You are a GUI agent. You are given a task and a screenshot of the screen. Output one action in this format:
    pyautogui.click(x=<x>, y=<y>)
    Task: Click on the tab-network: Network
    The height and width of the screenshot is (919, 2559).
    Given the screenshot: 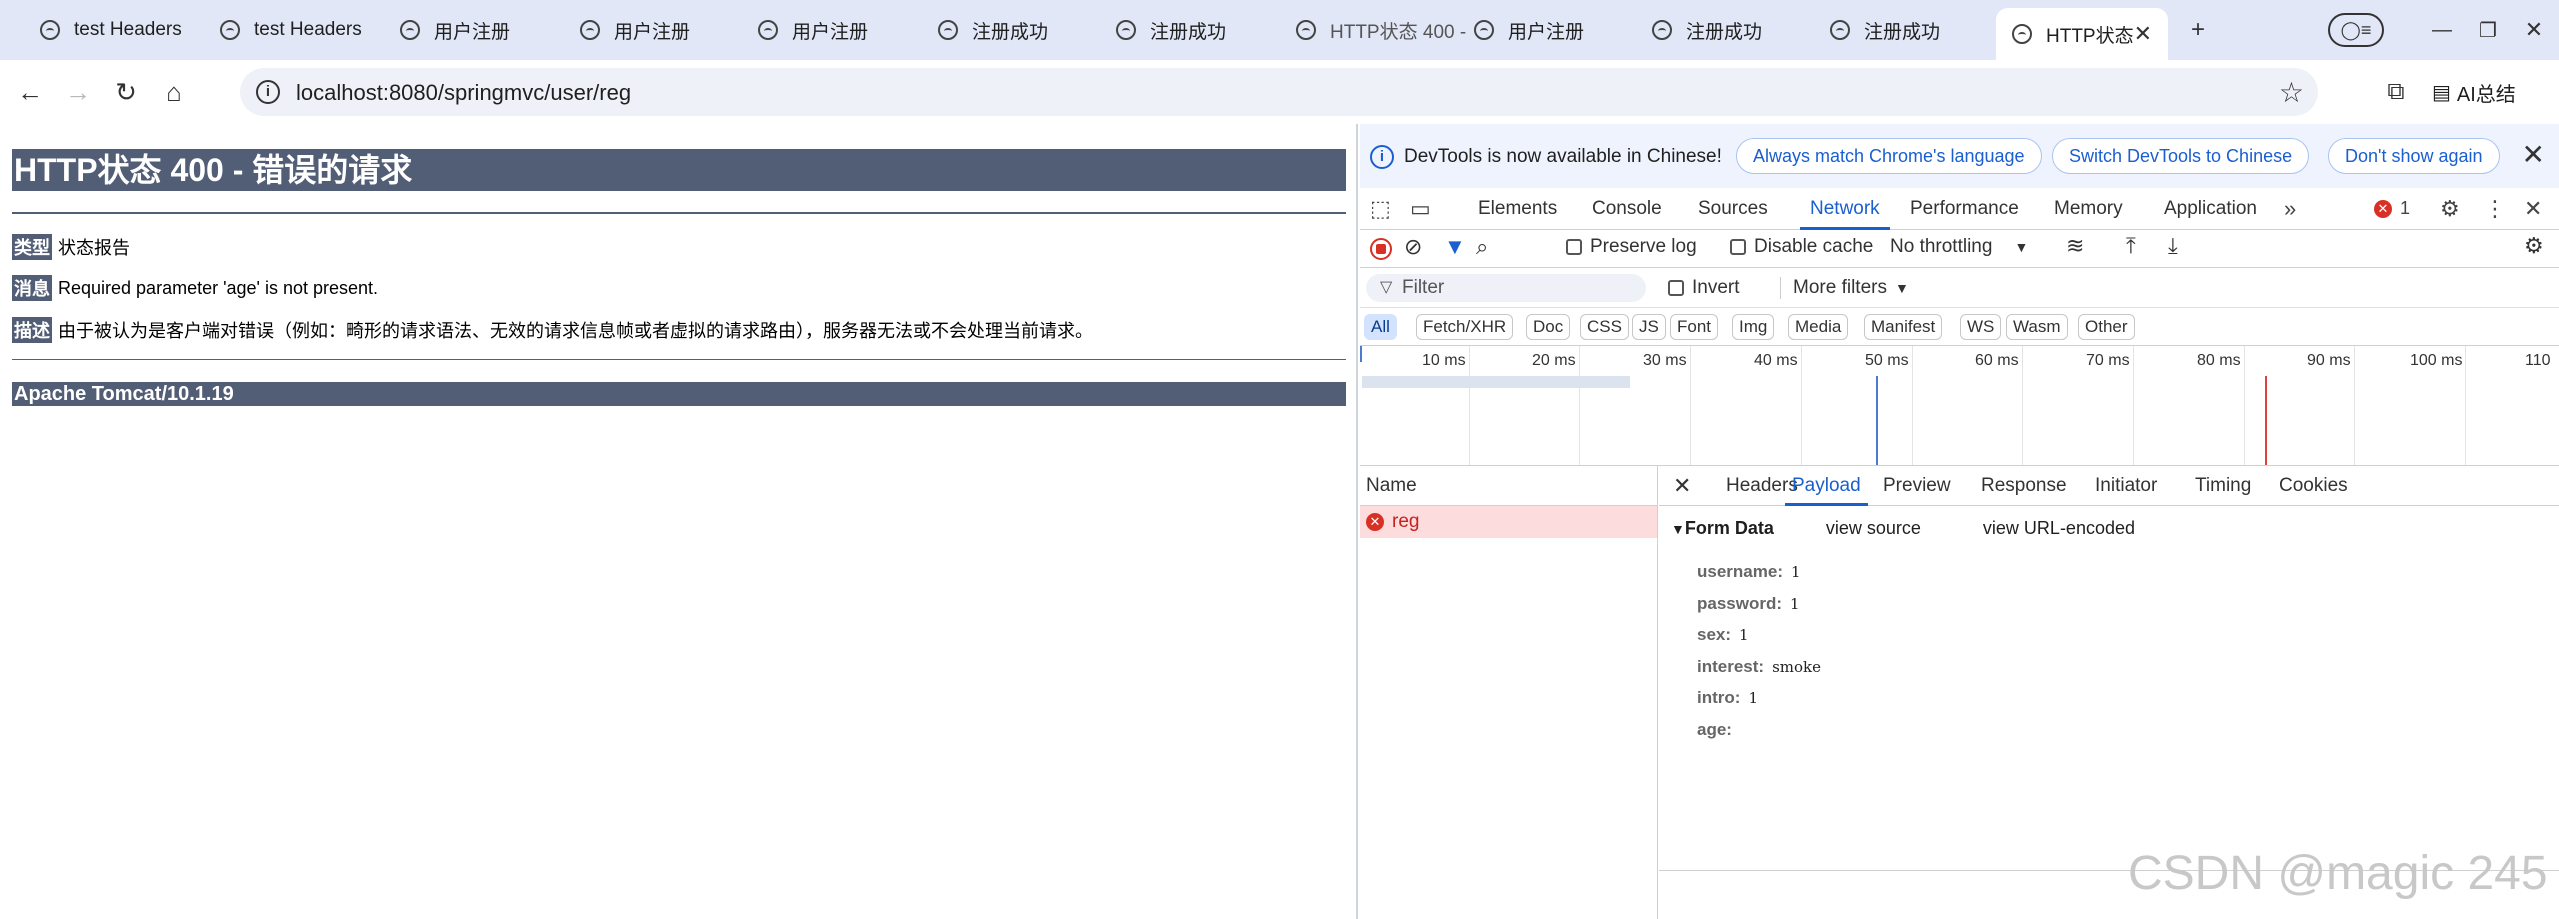 What is the action you would take?
    pyautogui.click(x=1845, y=209)
    